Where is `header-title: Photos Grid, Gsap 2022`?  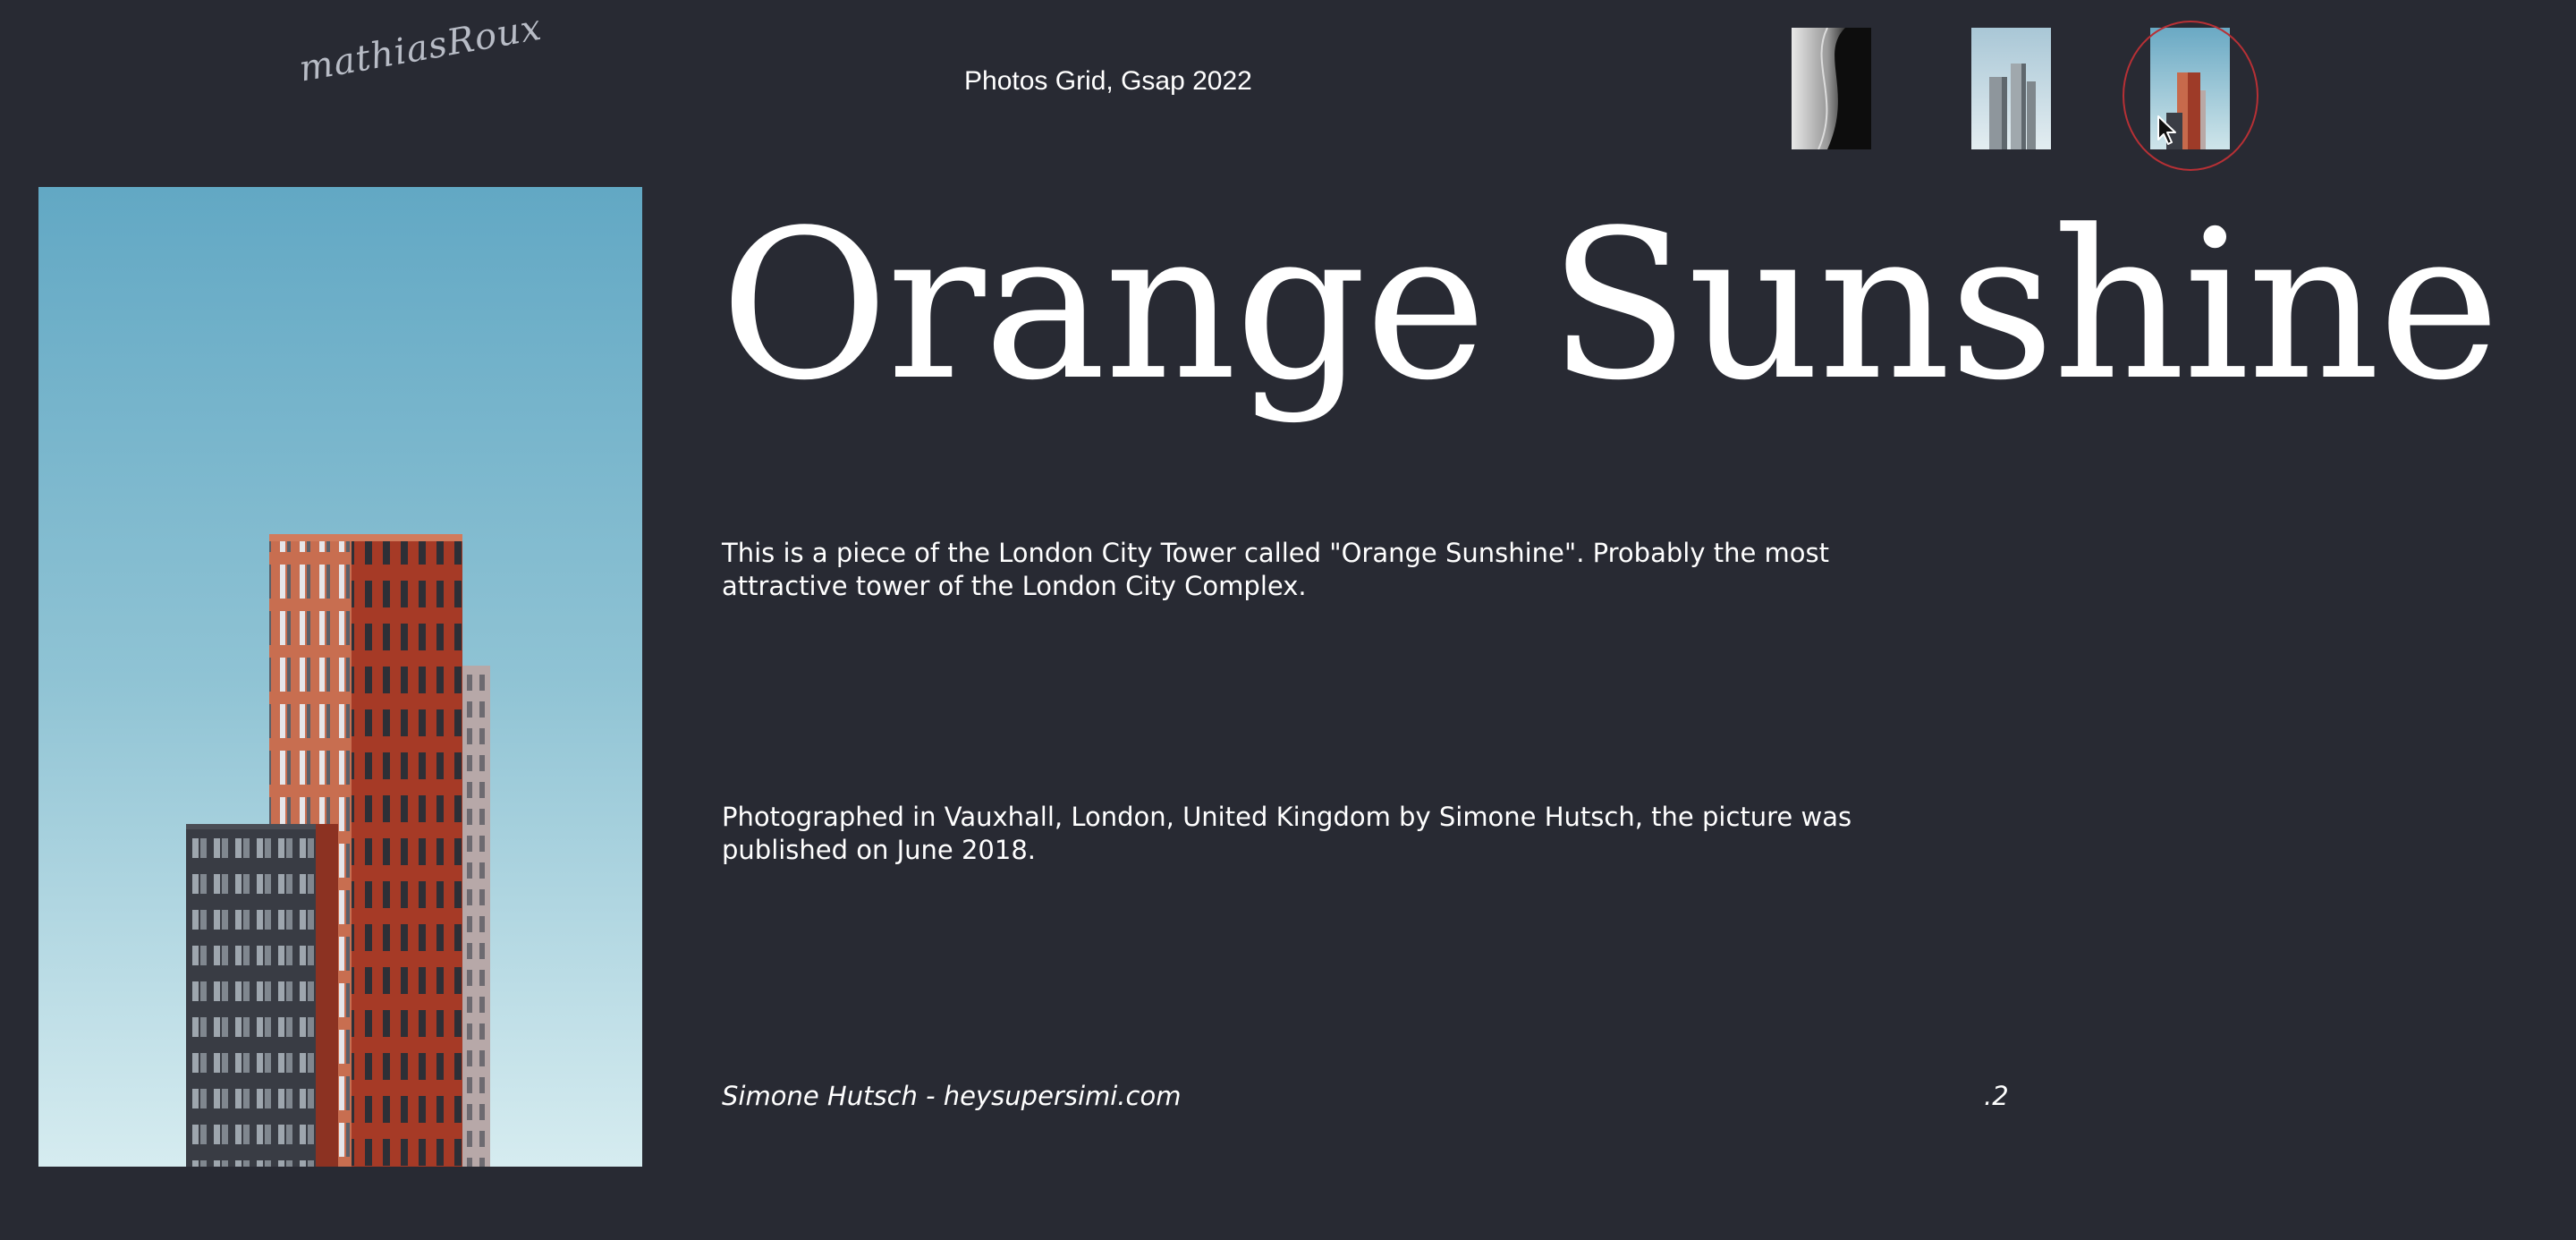
header-title: Photos Grid, Gsap 2022 is located at coordinates (1108, 81).